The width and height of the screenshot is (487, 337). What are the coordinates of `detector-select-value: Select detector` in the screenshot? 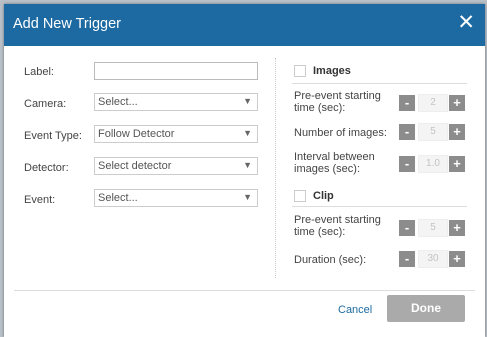 It's located at (135, 166).